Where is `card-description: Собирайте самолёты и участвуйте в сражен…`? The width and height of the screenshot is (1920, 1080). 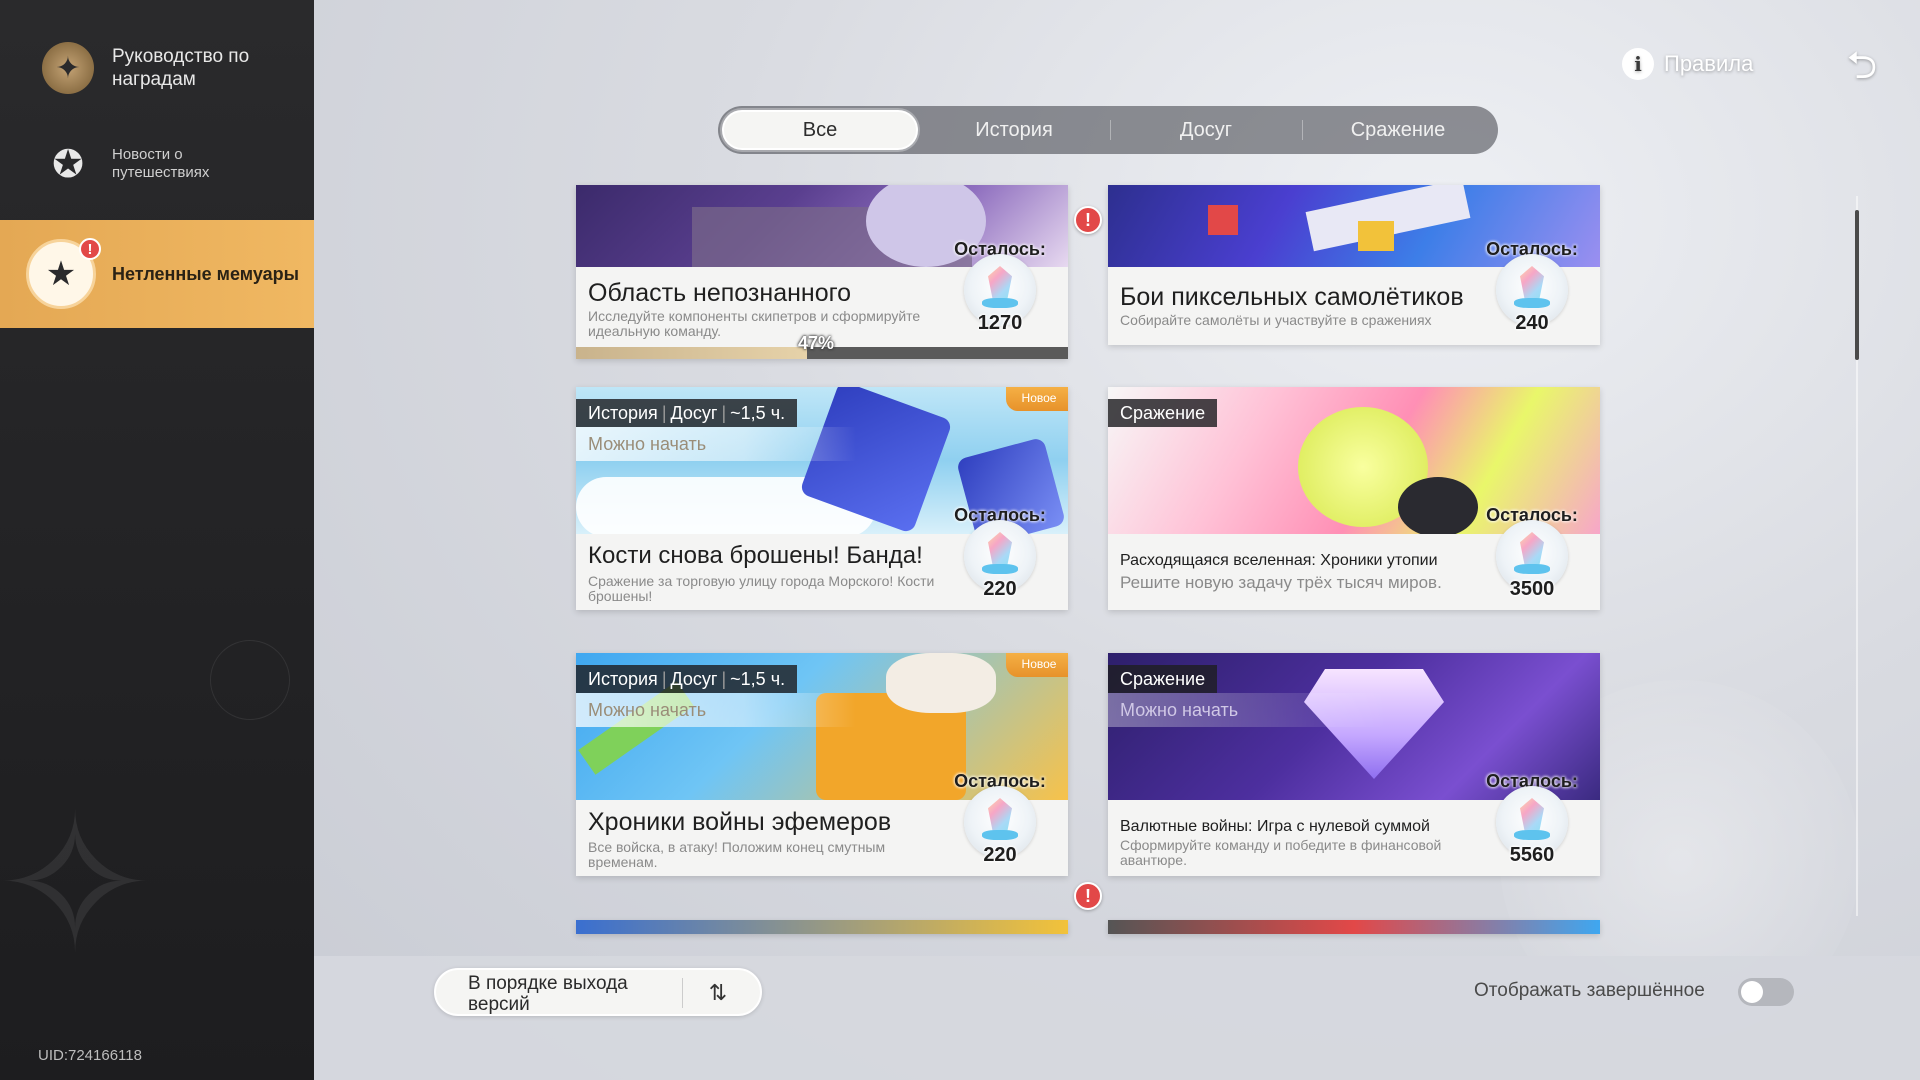
card-description: Собирайте самолёты и участвуйте в сражен… is located at coordinates (1276, 320).